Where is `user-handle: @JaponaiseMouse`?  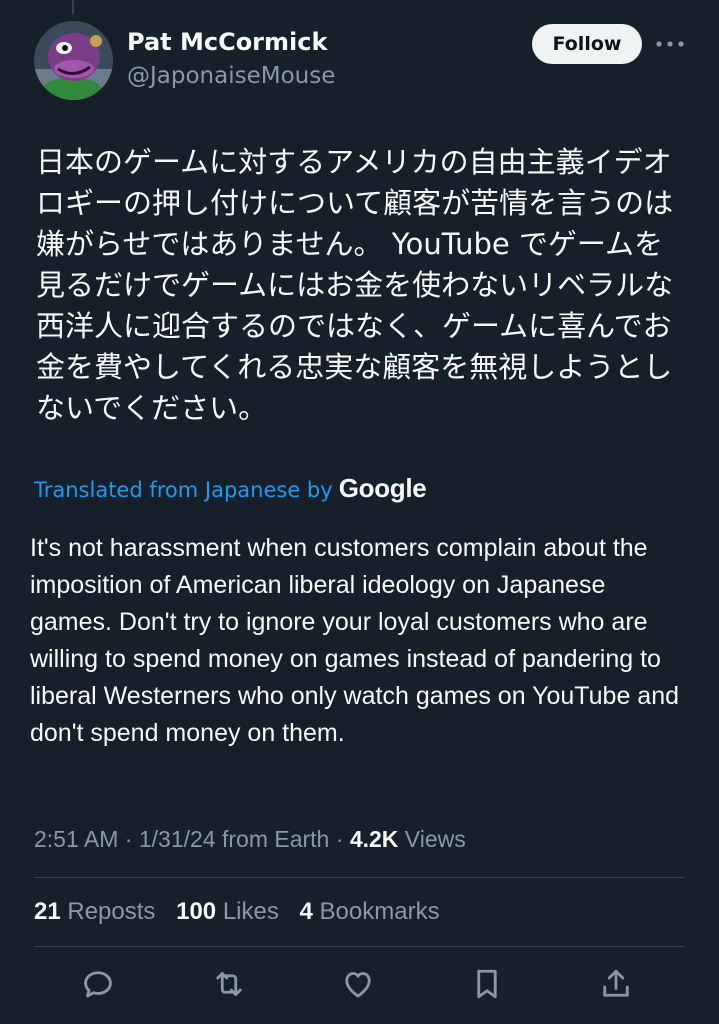
user-handle: @JaponaiseMouse is located at coordinates (231, 76).